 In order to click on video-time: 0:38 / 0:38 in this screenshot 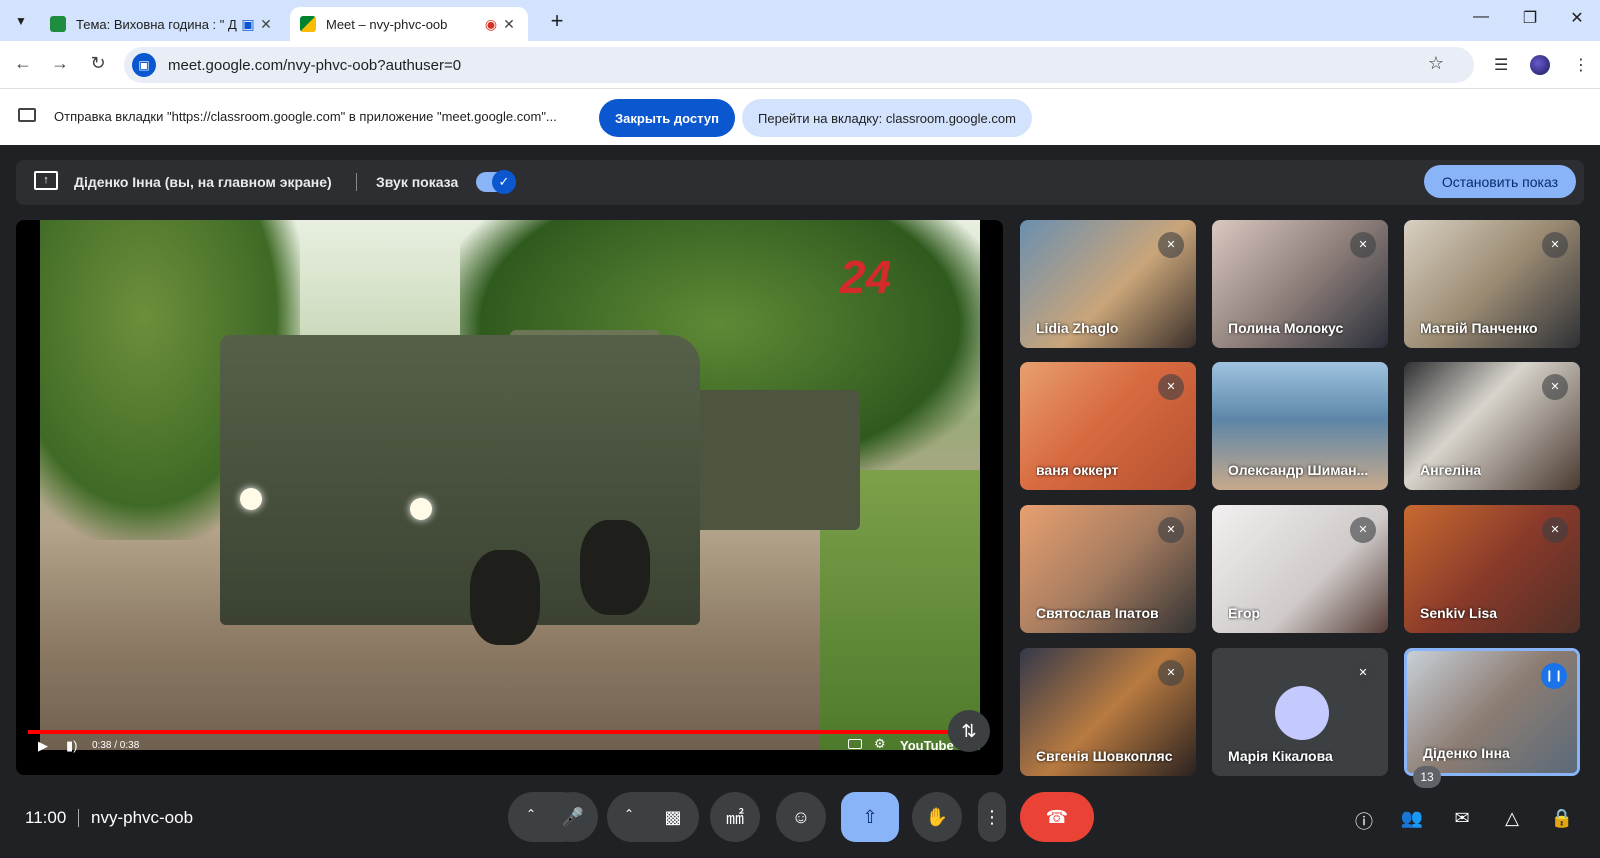, I will do `click(116, 745)`.